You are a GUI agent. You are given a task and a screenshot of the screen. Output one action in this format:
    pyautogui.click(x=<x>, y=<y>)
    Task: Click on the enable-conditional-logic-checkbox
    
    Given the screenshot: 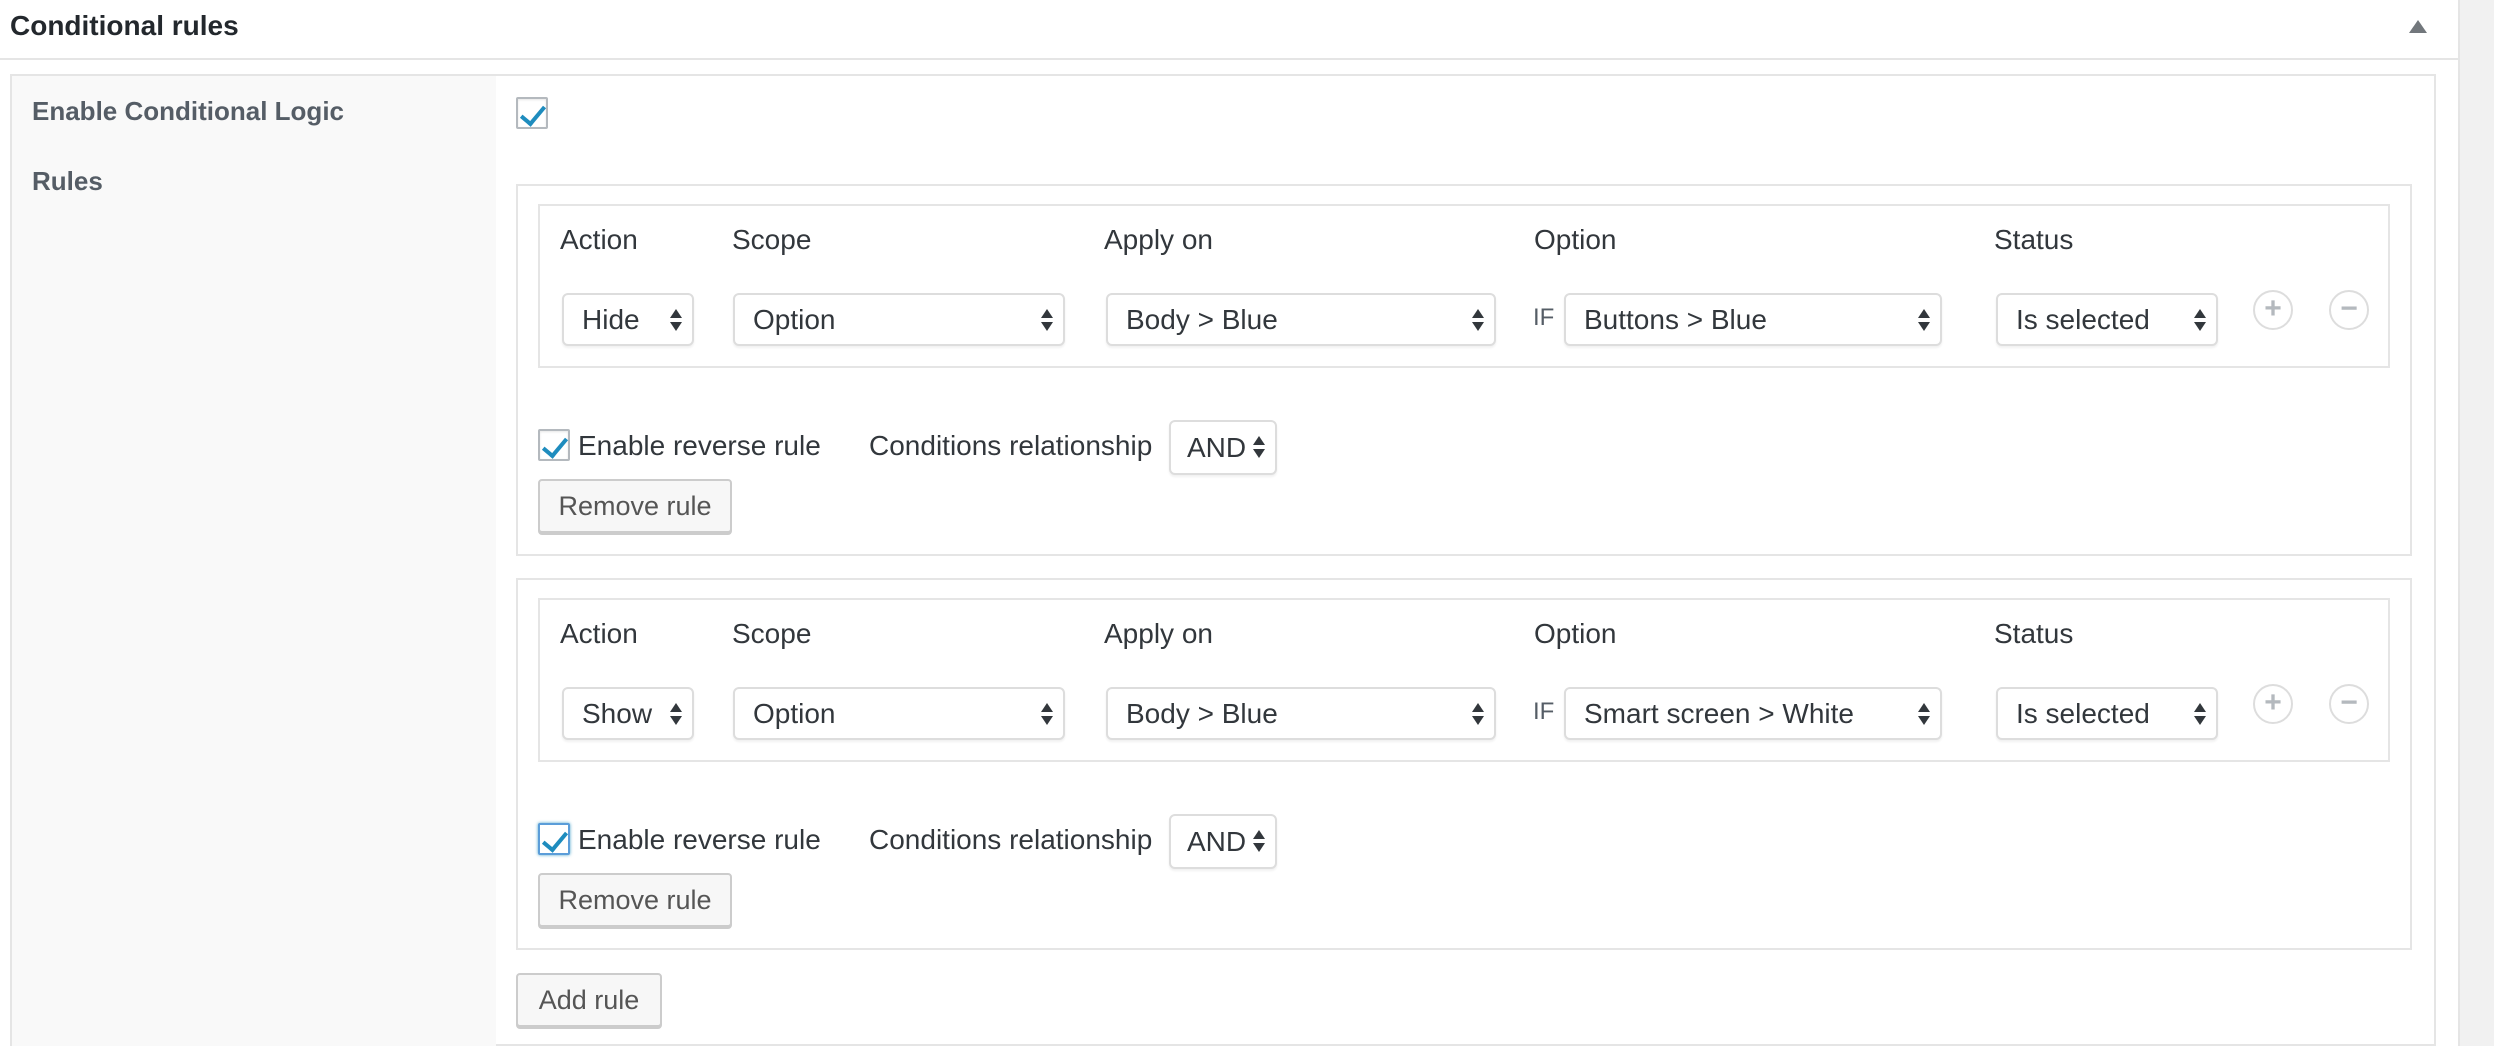 What is the action you would take?
    pyautogui.click(x=532, y=113)
    